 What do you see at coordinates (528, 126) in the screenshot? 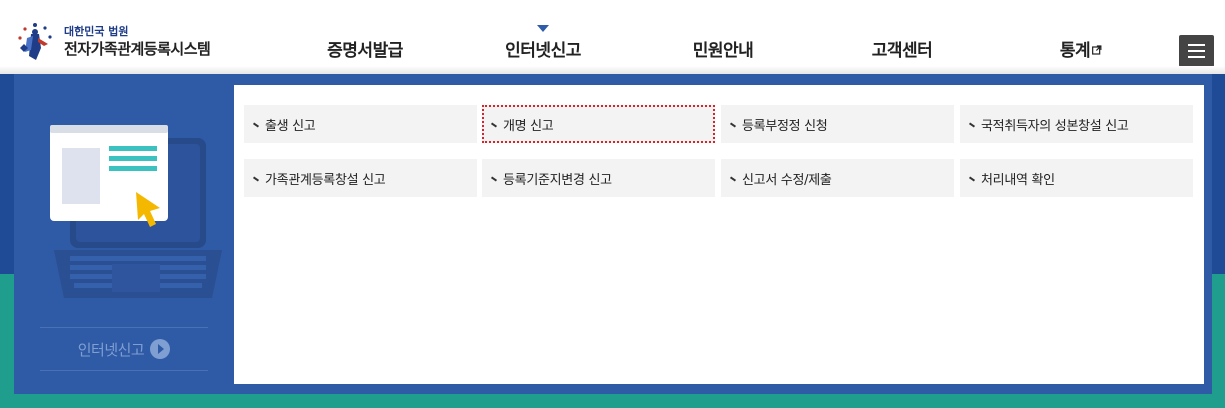
I see `submenu-item-label: 개명 신고` at bounding box center [528, 126].